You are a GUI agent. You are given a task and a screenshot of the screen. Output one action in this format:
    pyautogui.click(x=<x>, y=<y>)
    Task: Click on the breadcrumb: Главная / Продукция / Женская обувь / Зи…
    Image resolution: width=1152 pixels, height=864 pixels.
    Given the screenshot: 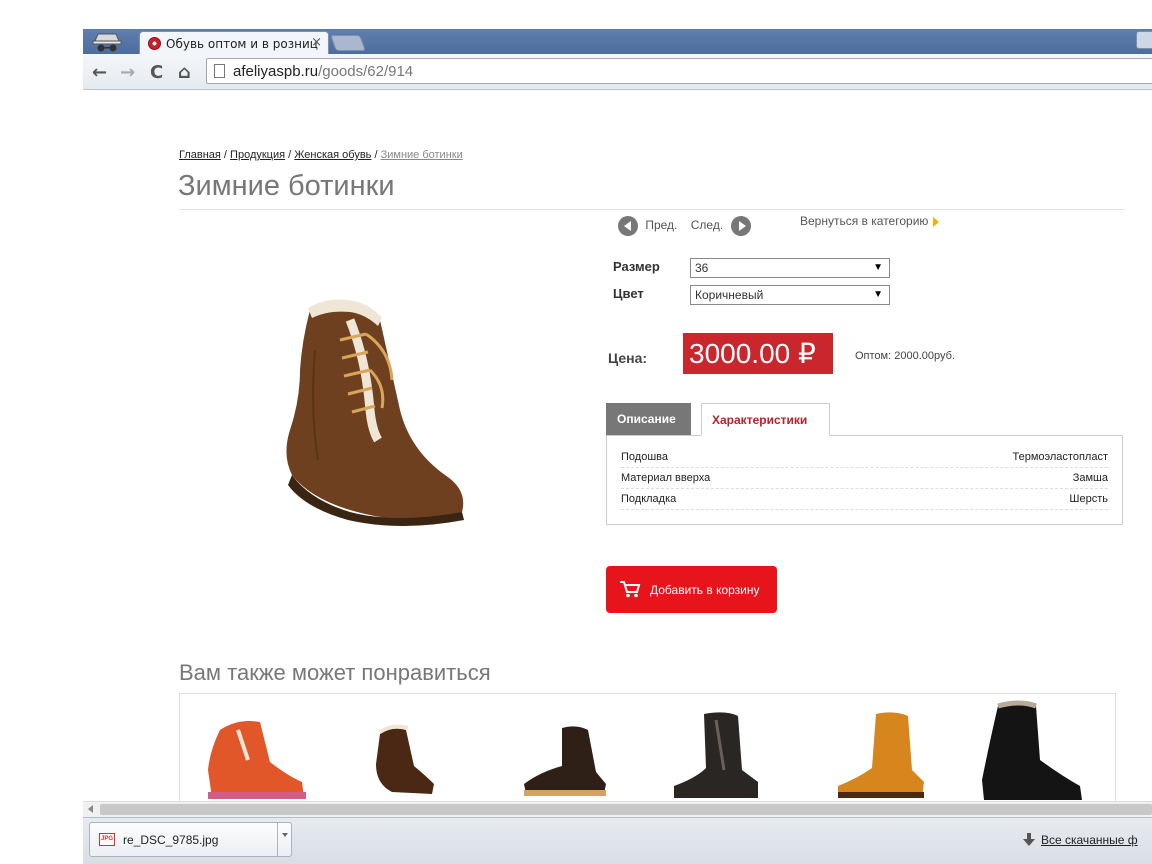 What is the action you would take?
    pyautogui.click(x=321, y=155)
    